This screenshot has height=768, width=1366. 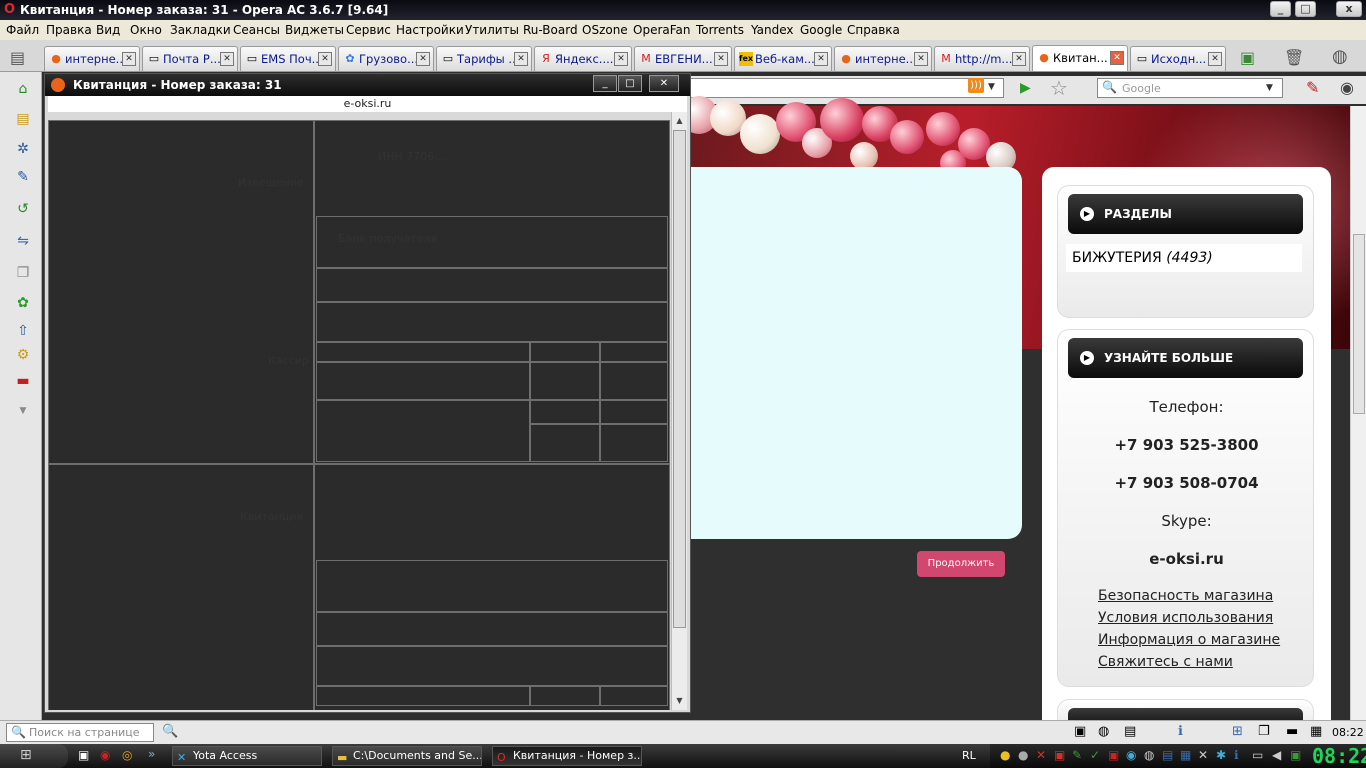 What do you see at coordinates (170, 731) in the screenshot?
I see `find-icon: 🔍` at bounding box center [170, 731].